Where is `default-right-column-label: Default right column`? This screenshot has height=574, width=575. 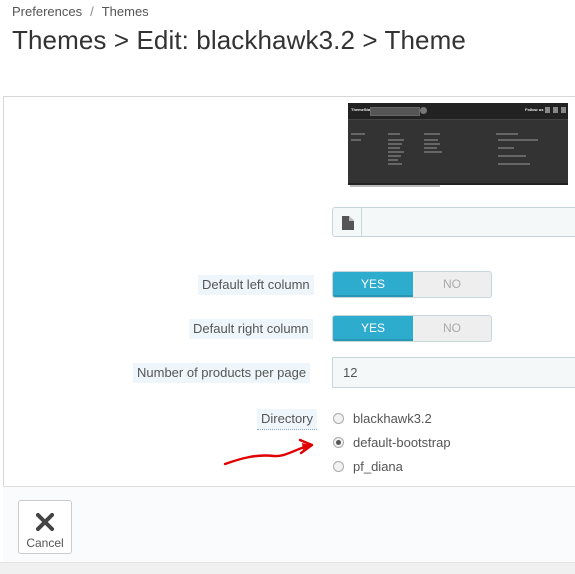 default-right-column-label: Default right column is located at coordinates (251, 329).